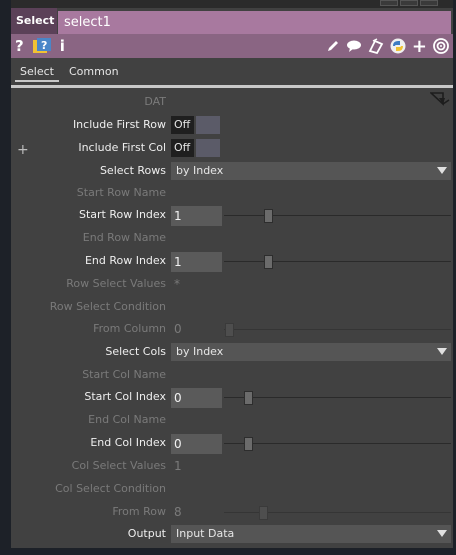 This screenshot has width=456, height=555. I want to click on end-row-index-slider, so click(337, 261).